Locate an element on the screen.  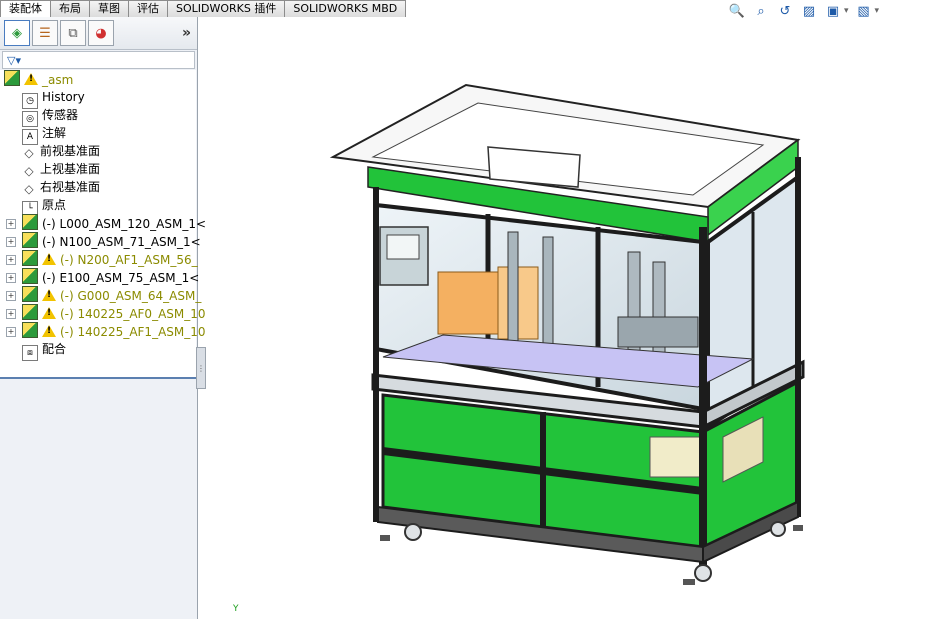
view-orientation-dropdown-icon: ▾ is located at coordinates (846, 11).